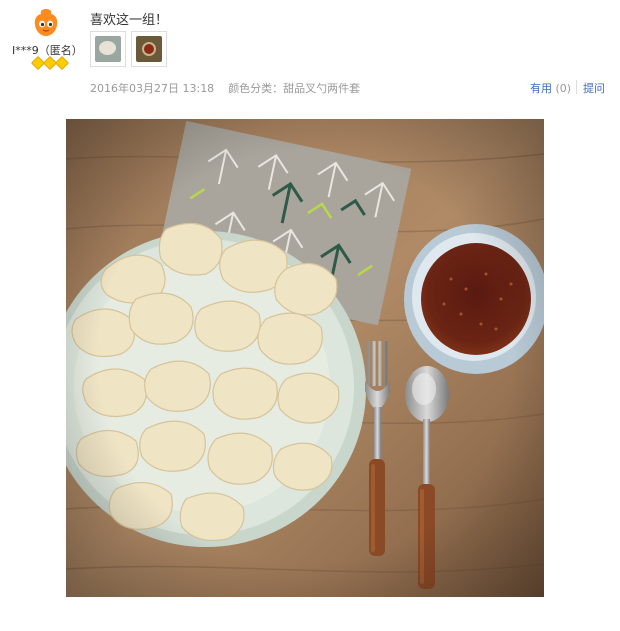 Image resolution: width=620 pixels, height=631 pixels. I want to click on ask-button: 提问, so click(594, 88).